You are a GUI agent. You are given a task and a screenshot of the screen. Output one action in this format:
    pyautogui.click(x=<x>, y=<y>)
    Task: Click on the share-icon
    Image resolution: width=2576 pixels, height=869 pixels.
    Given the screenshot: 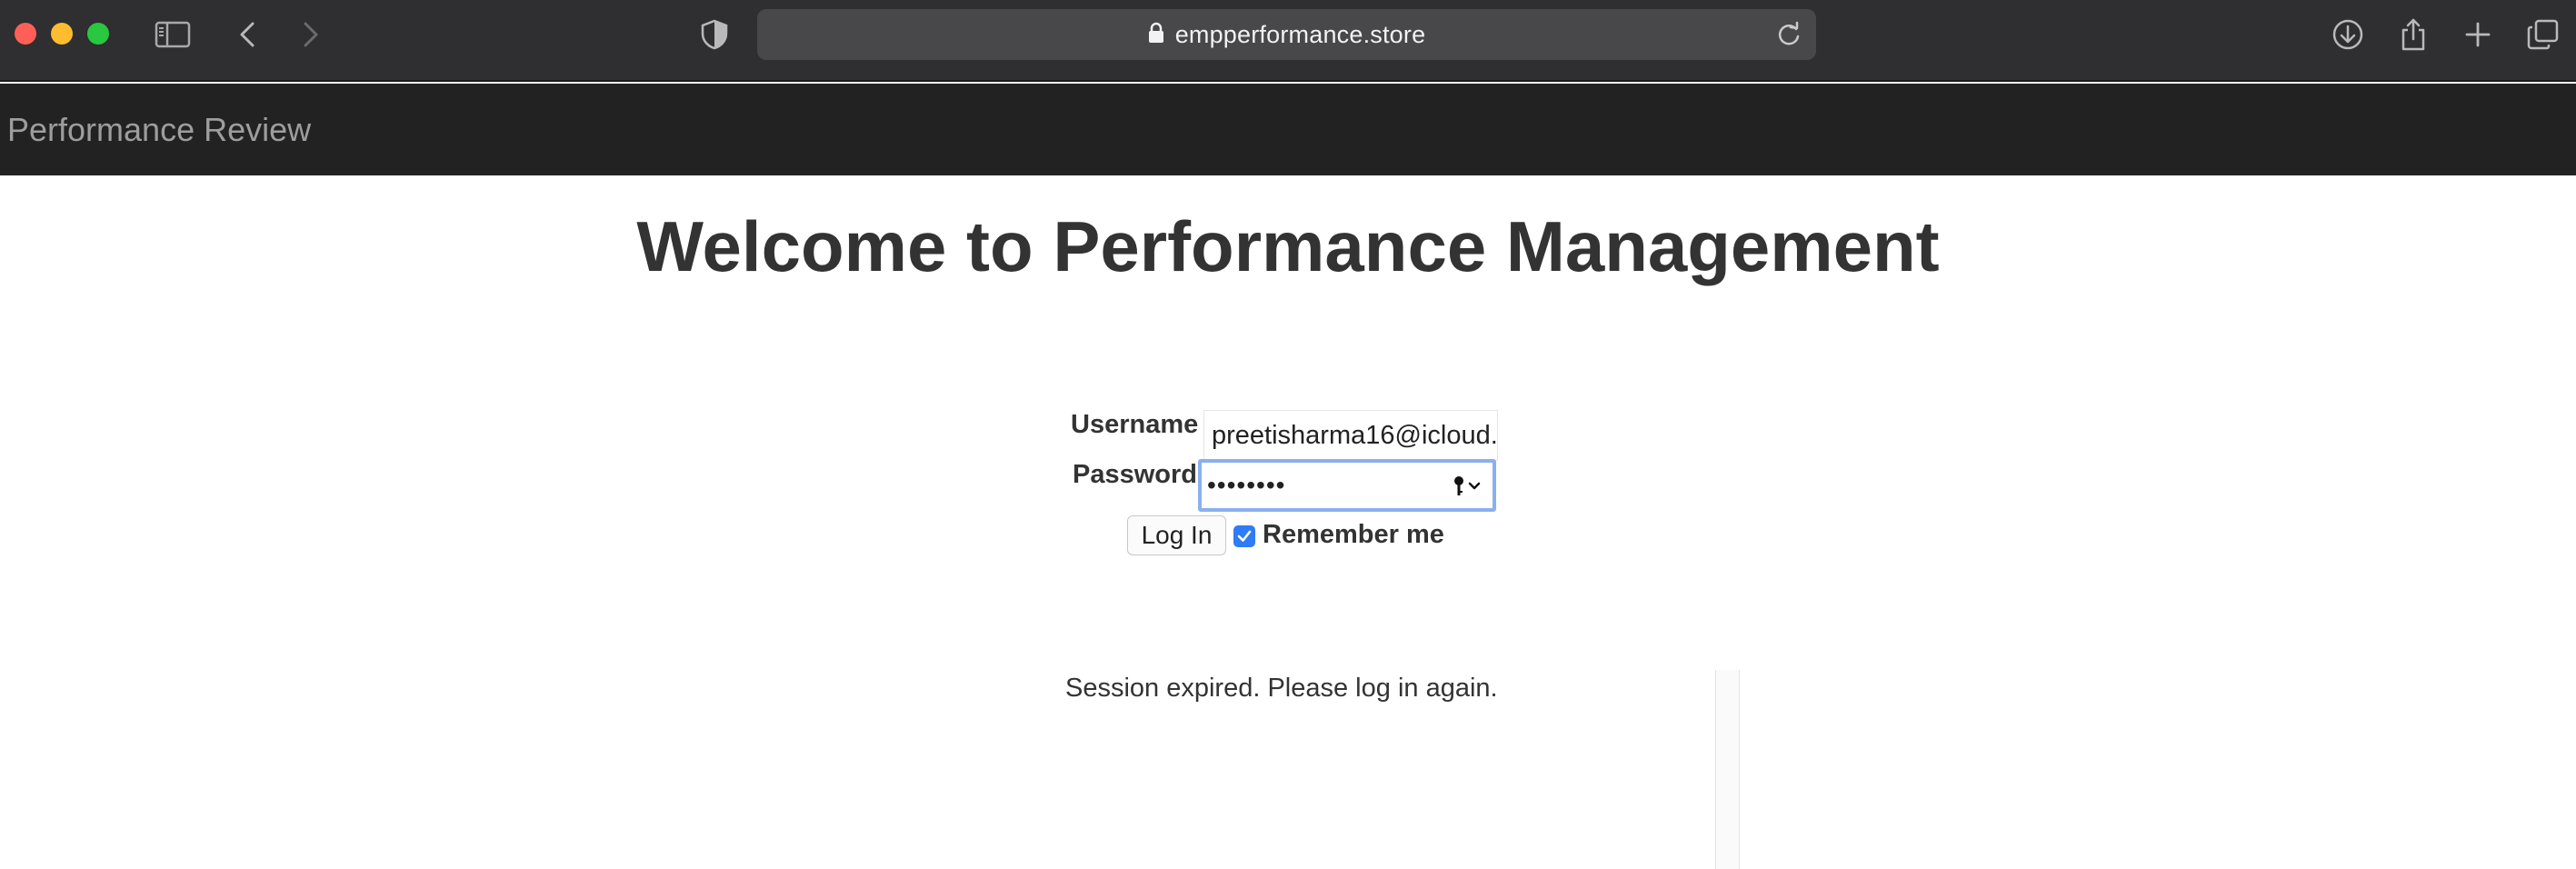 What is the action you would take?
    pyautogui.click(x=2413, y=35)
    